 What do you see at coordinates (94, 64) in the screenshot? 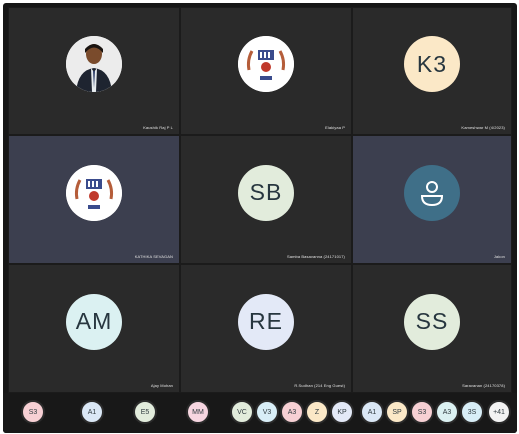
I see `avatar-photo` at bounding box center [94, 64].